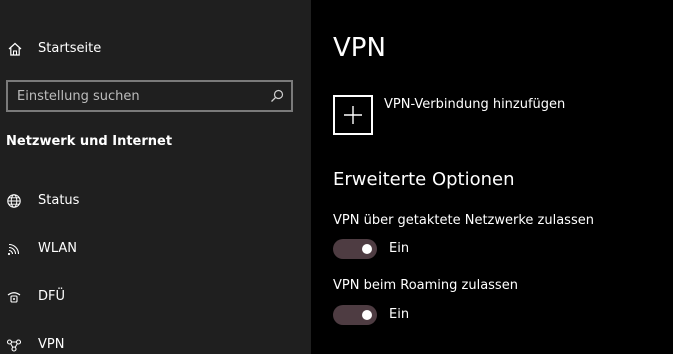  What do you see at coordinates (14, 249) in the screenshot?
I see `wifi-icon` at bounding box center [14, 249].